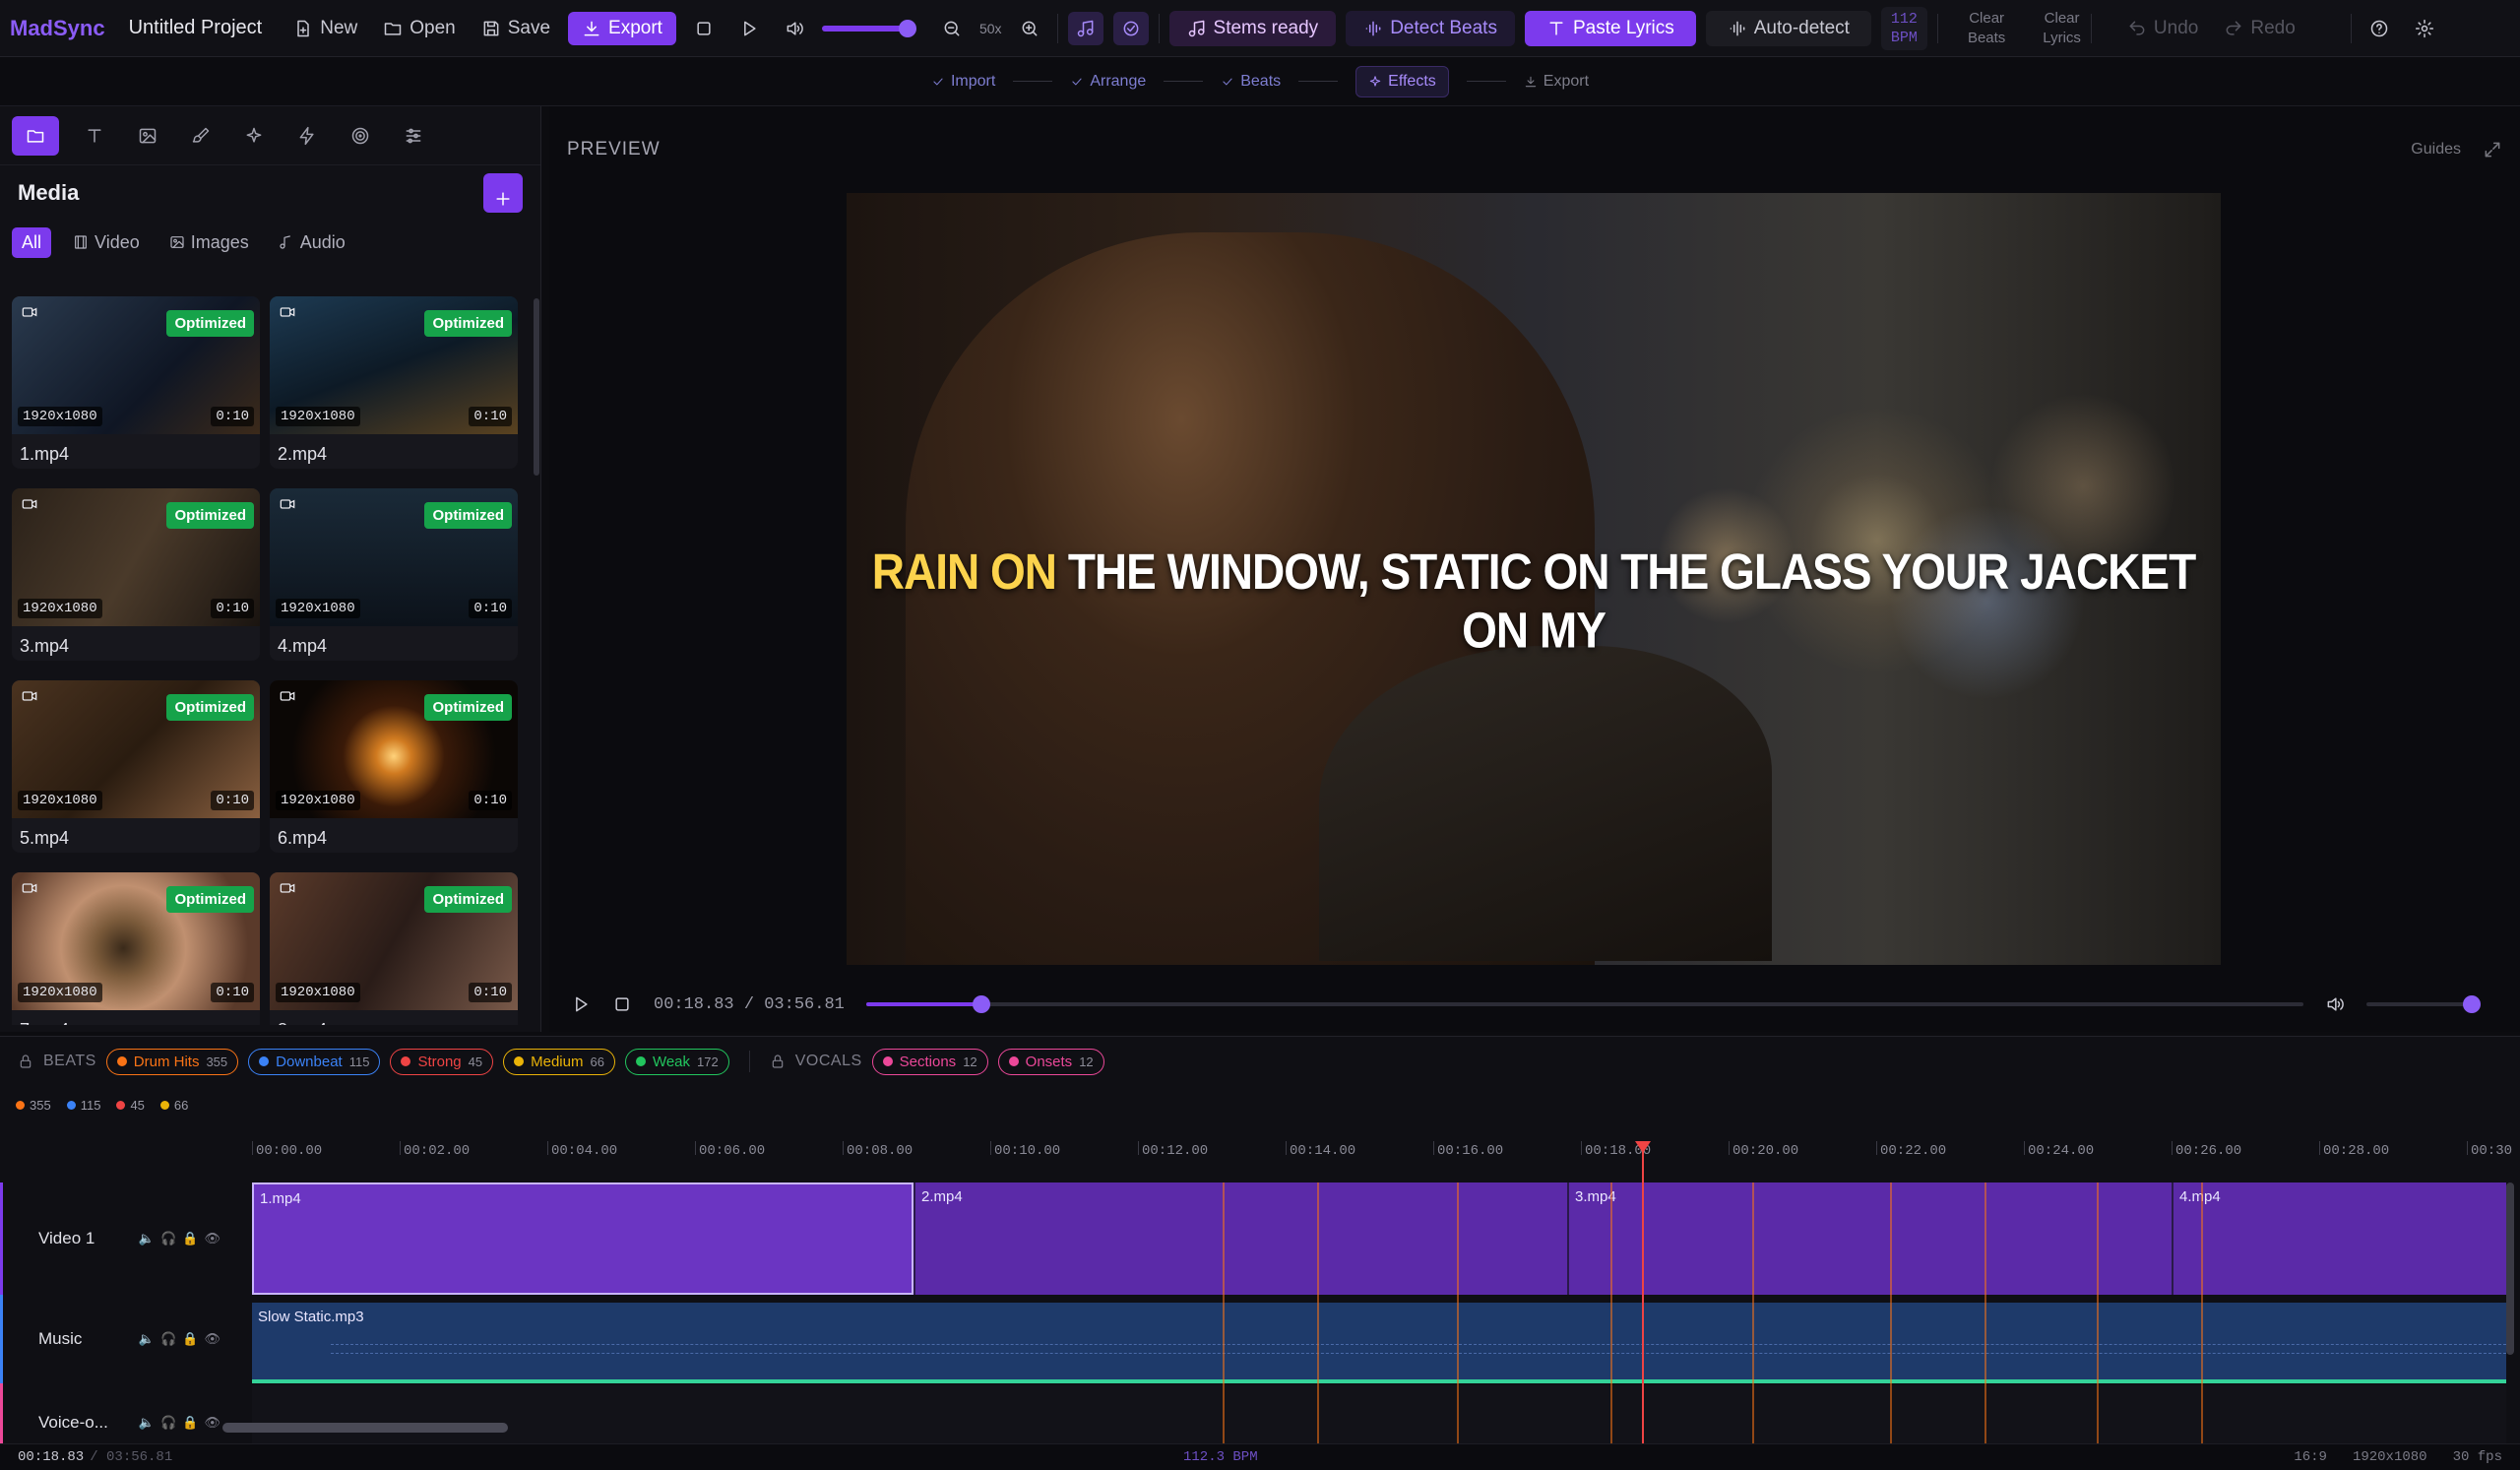 Image resolution: width=2520 pixels, height=1470 pixels. Describe the element at coordinates (2436, 150) in the screenshot. I see `guides-toggle: Guides` at that location.